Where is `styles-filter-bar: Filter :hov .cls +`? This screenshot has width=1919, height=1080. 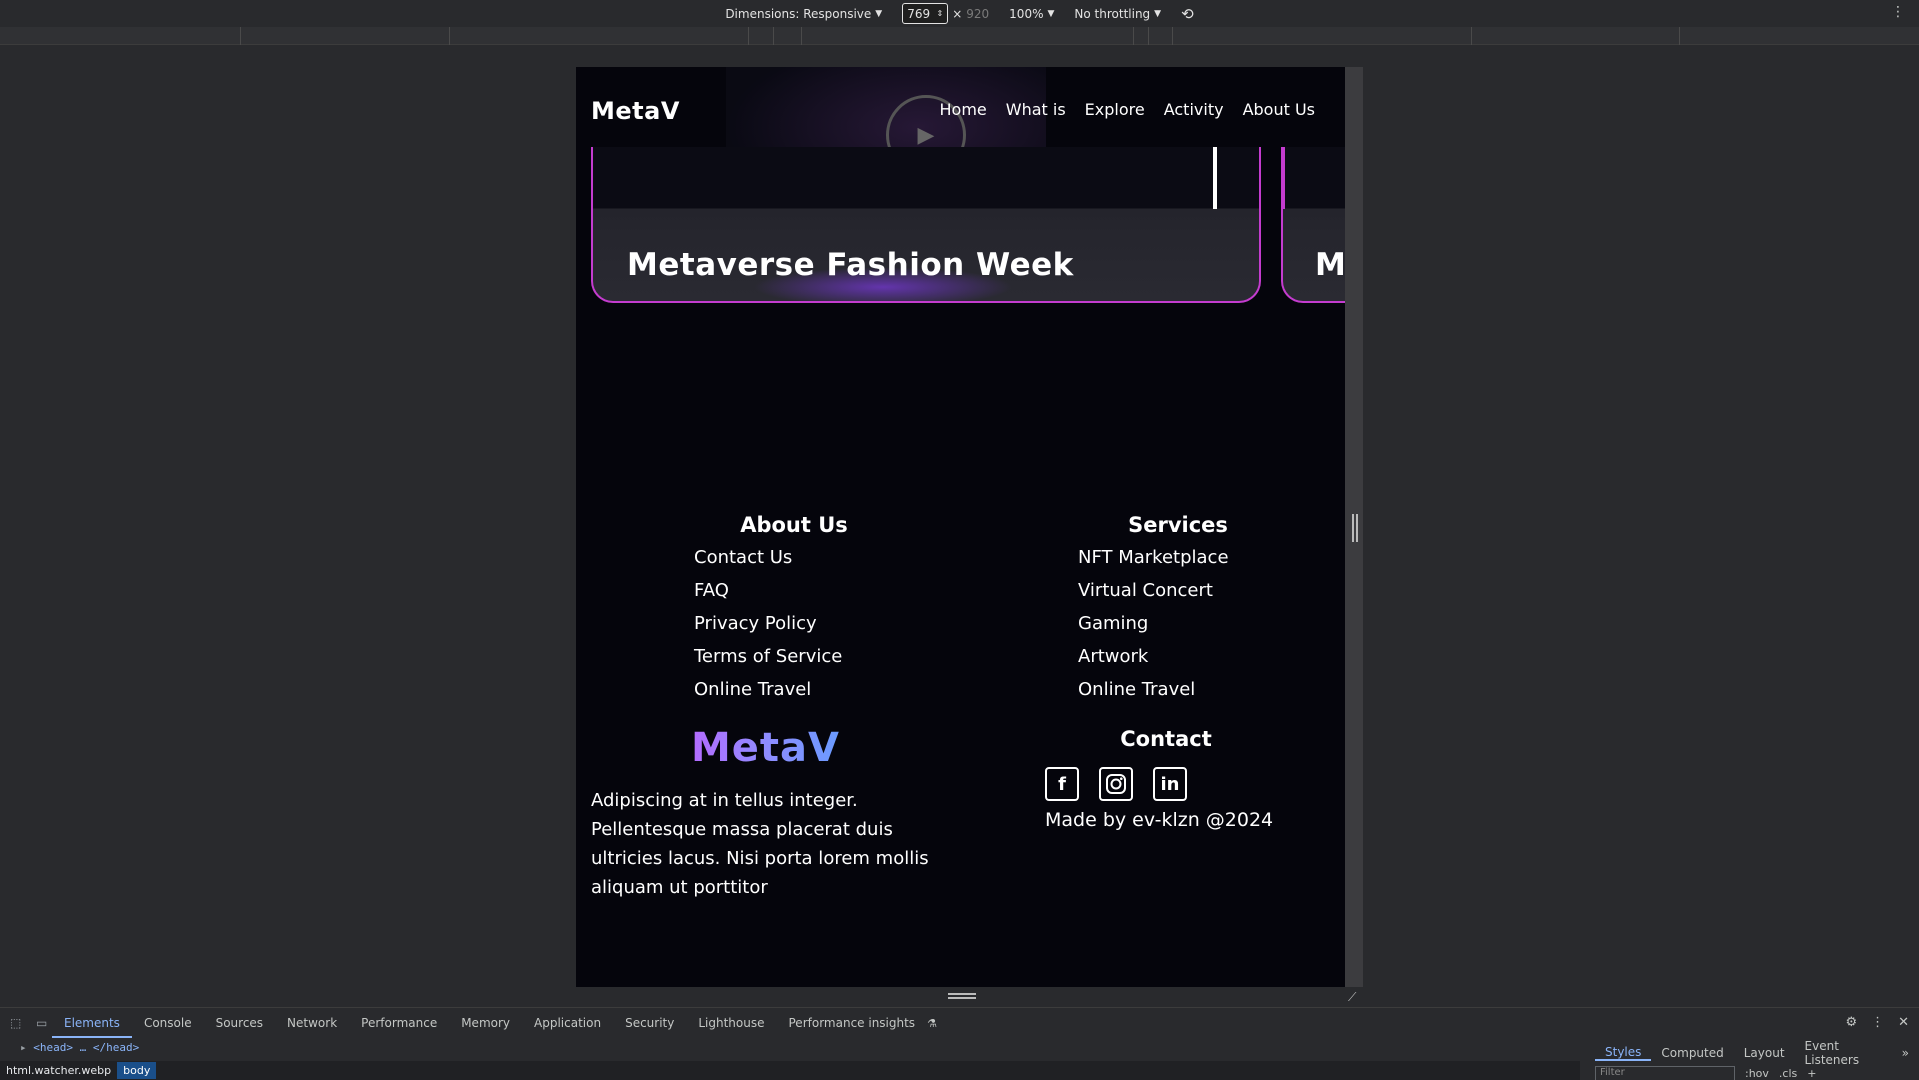
styles-filter-bar: Filter :hov .cls + is located at coordinates (1757, 1073).